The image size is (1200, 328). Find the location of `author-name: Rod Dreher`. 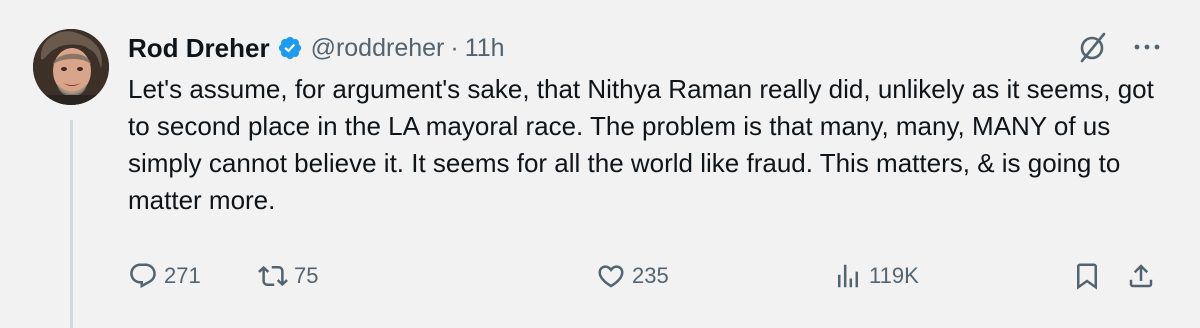

author-name: Rod Dreher is located at coordinates (199, 48).